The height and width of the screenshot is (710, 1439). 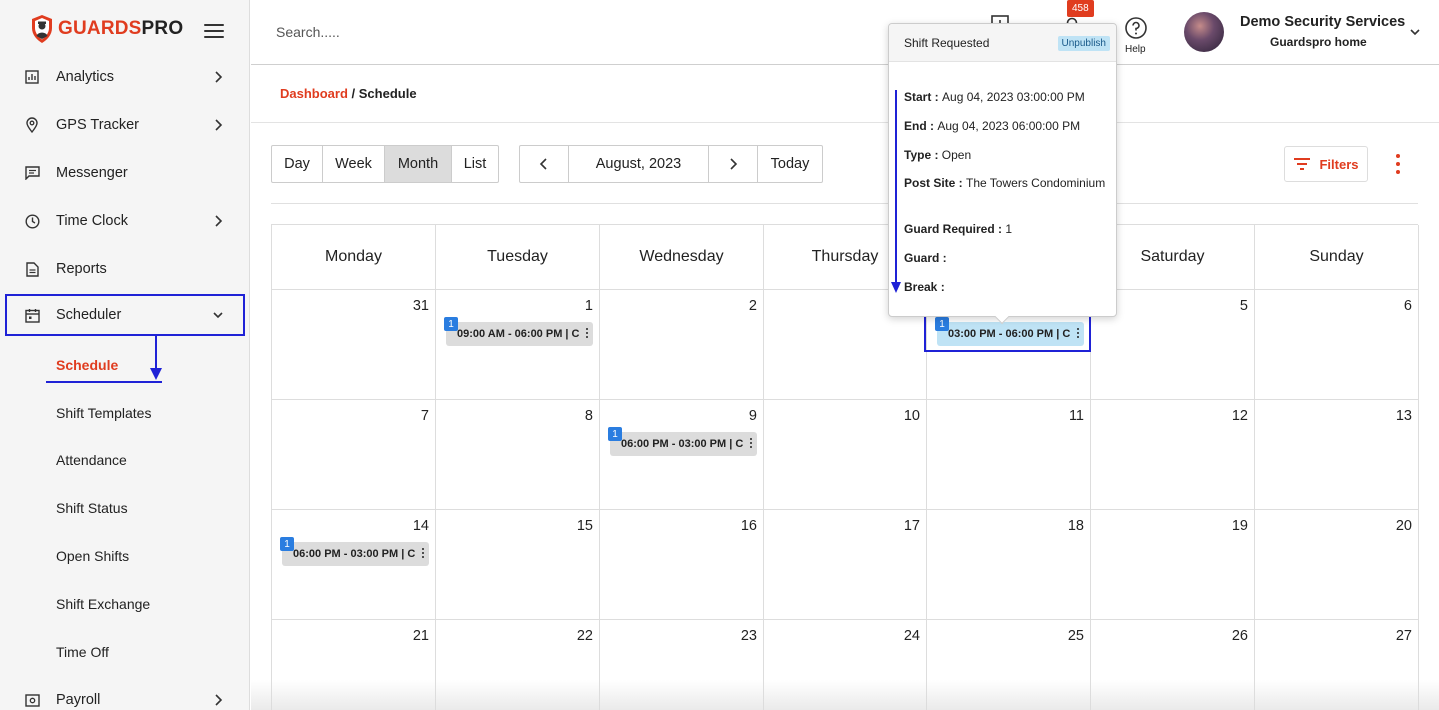 I want to click on view-list-button: List, so click(x=475, y=164).